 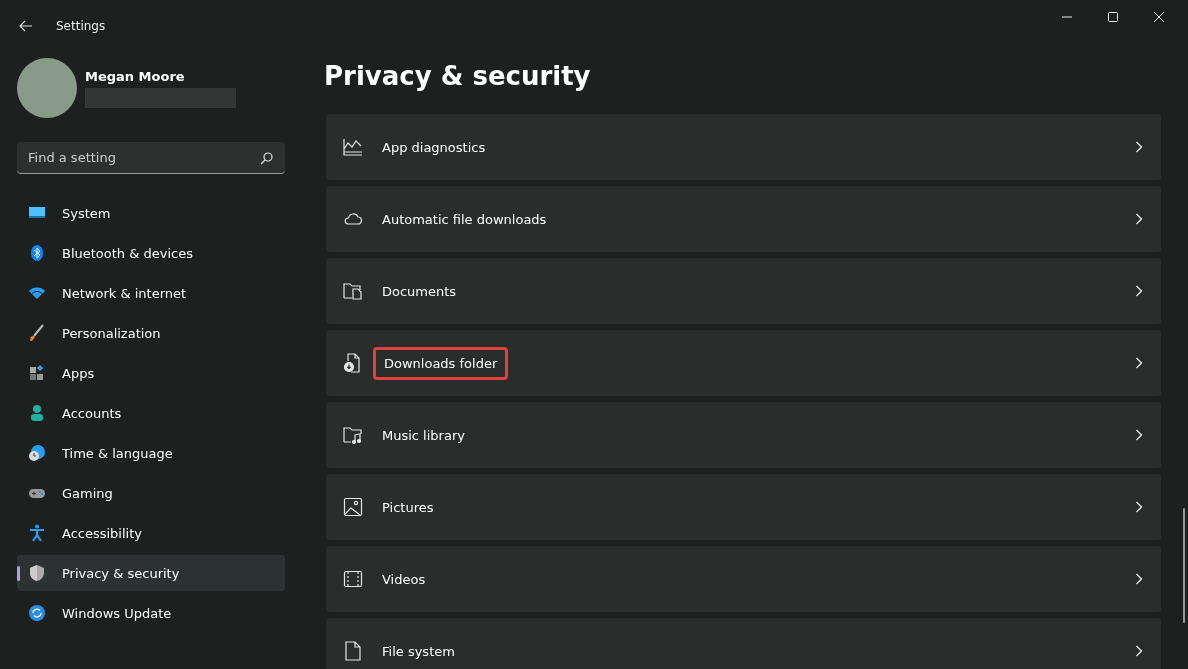 I want to click on settings-row: Downloads folder, so click(x=743, y=363).